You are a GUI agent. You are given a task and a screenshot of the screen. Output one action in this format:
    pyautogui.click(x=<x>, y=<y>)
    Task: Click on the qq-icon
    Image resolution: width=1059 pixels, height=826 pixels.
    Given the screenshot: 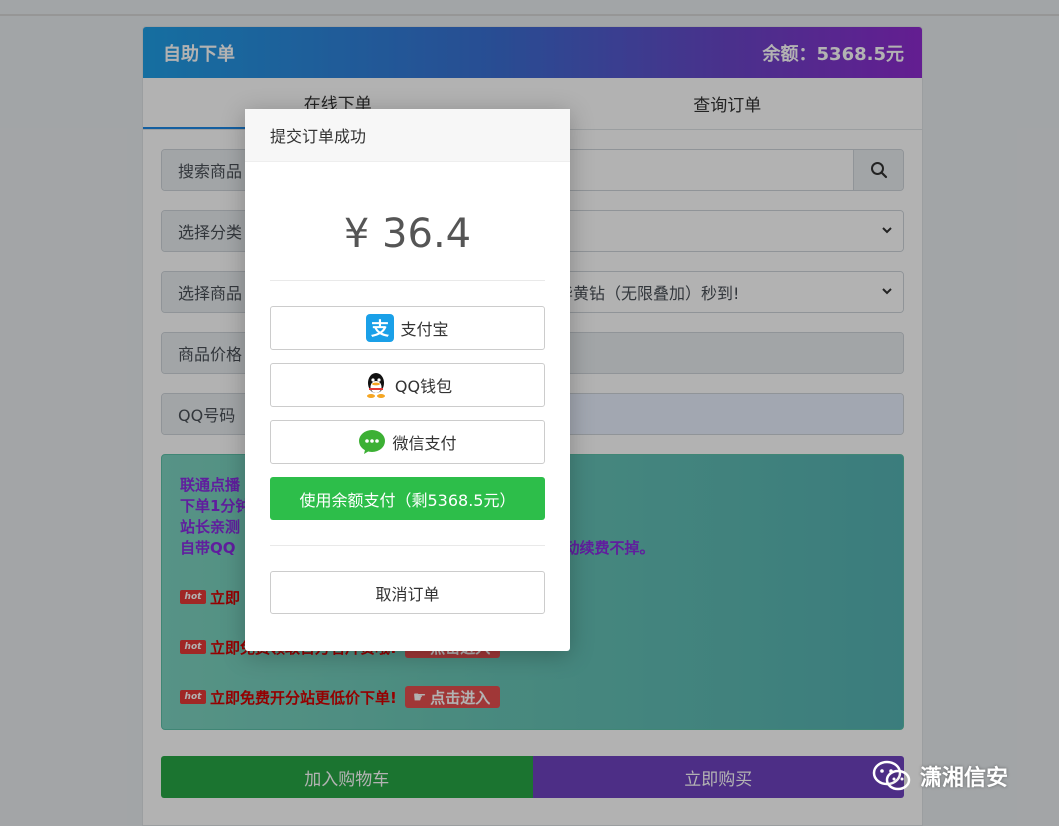 What is the action you would take?
    pyautogui.click(x=376, y=385)
    